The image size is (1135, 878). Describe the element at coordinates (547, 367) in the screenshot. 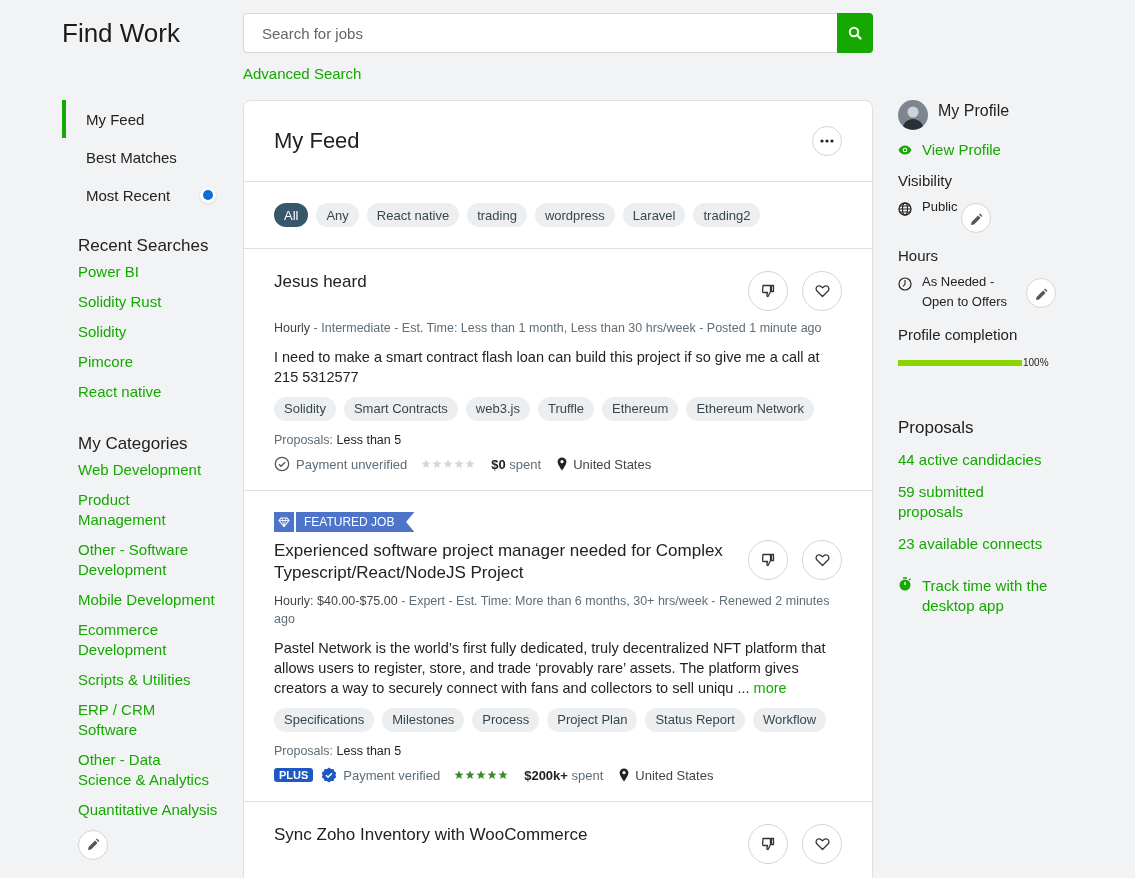

I see `job-description: I need to make a smart contract flash loan can build this project if so give me a call at 215 5312577` at that location.